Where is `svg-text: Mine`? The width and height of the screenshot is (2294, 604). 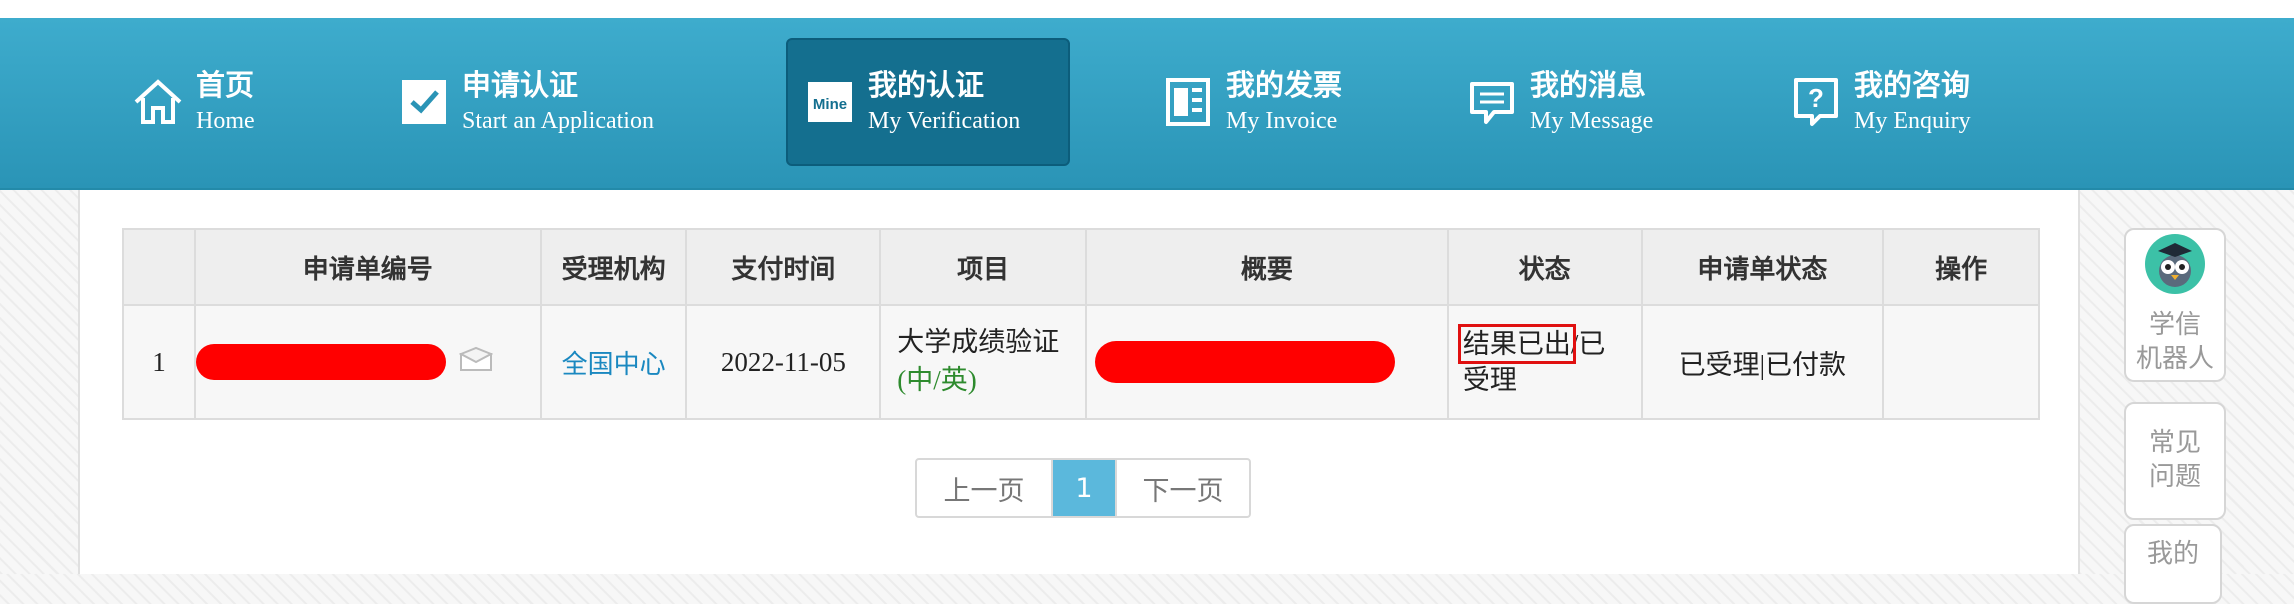
svg-text: Mine is located at coordinates (830, 104).